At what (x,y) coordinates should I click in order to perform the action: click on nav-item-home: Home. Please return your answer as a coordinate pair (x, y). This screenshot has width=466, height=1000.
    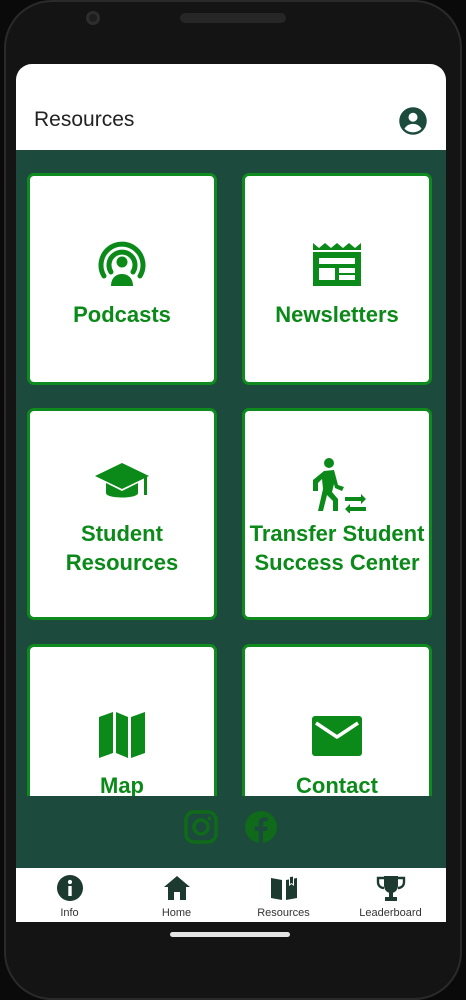
    Looking at the image, I should click on (176, 895).